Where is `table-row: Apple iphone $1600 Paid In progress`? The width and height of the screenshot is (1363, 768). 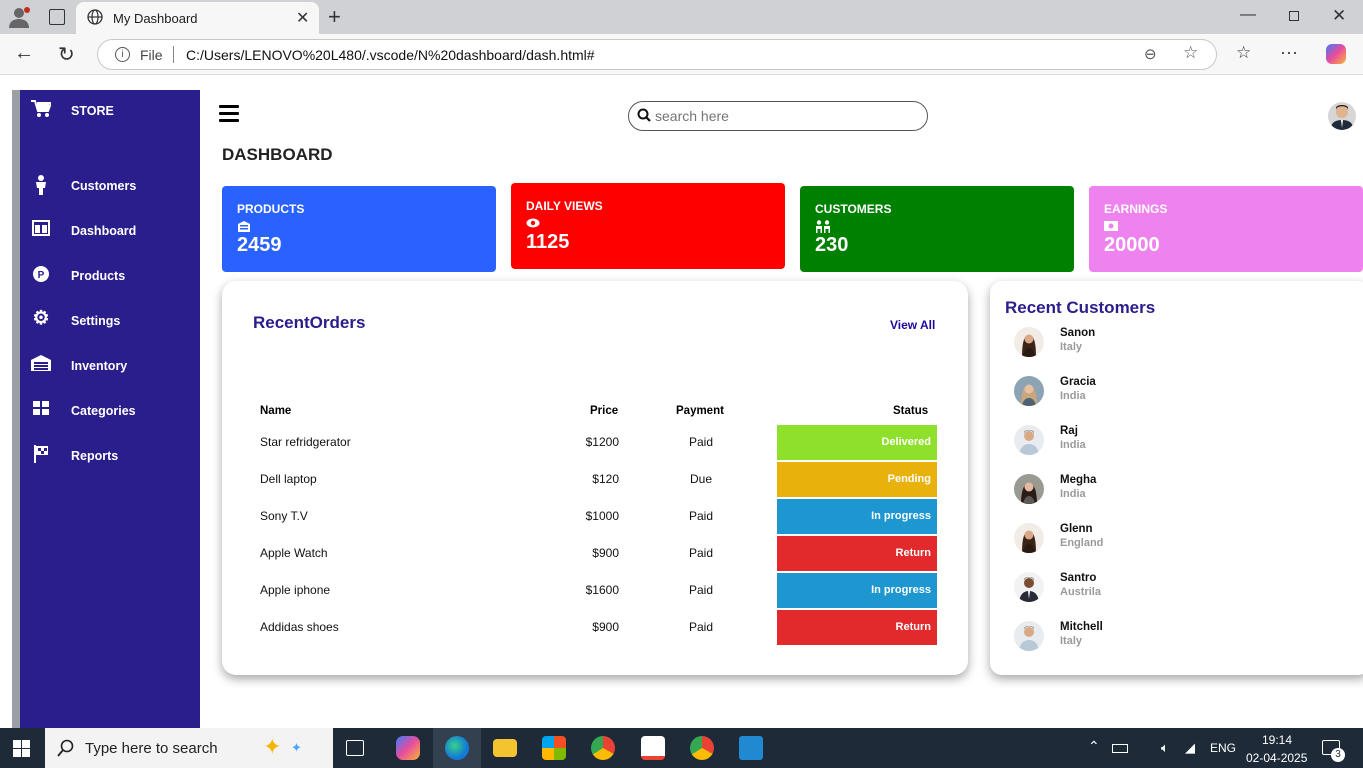 table-row: Apple iphone $1600 Paid In progress is located at coordinates (595, 591).